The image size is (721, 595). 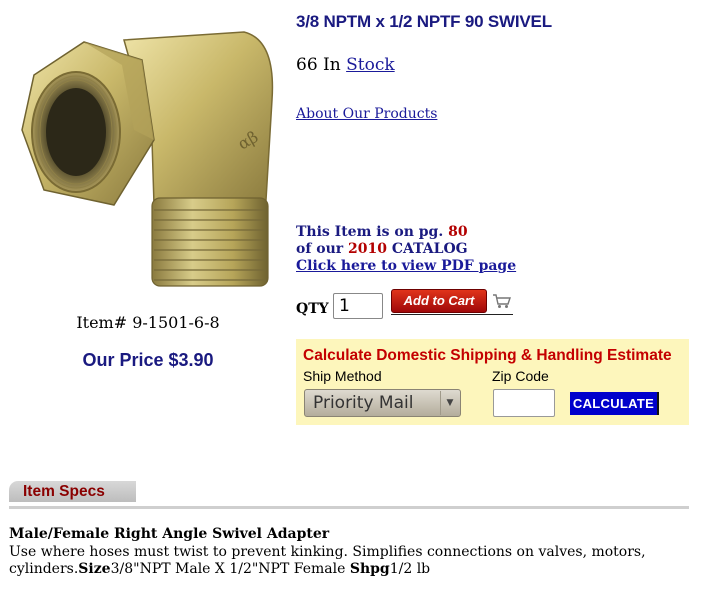 What do you see at coordinates (64, 491) in the screenshot?
I see `item-specs-tab-label: Item Specs` at bounding box center [64, 491].